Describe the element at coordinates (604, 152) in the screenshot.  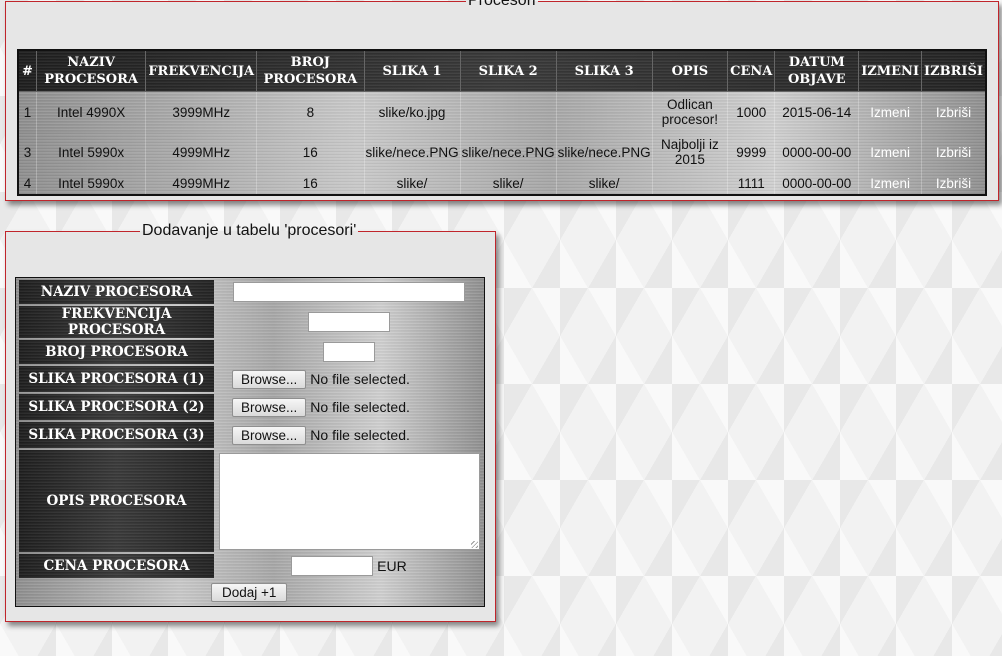
I see `cell-slika3: slike/nece.PNG` at that location.